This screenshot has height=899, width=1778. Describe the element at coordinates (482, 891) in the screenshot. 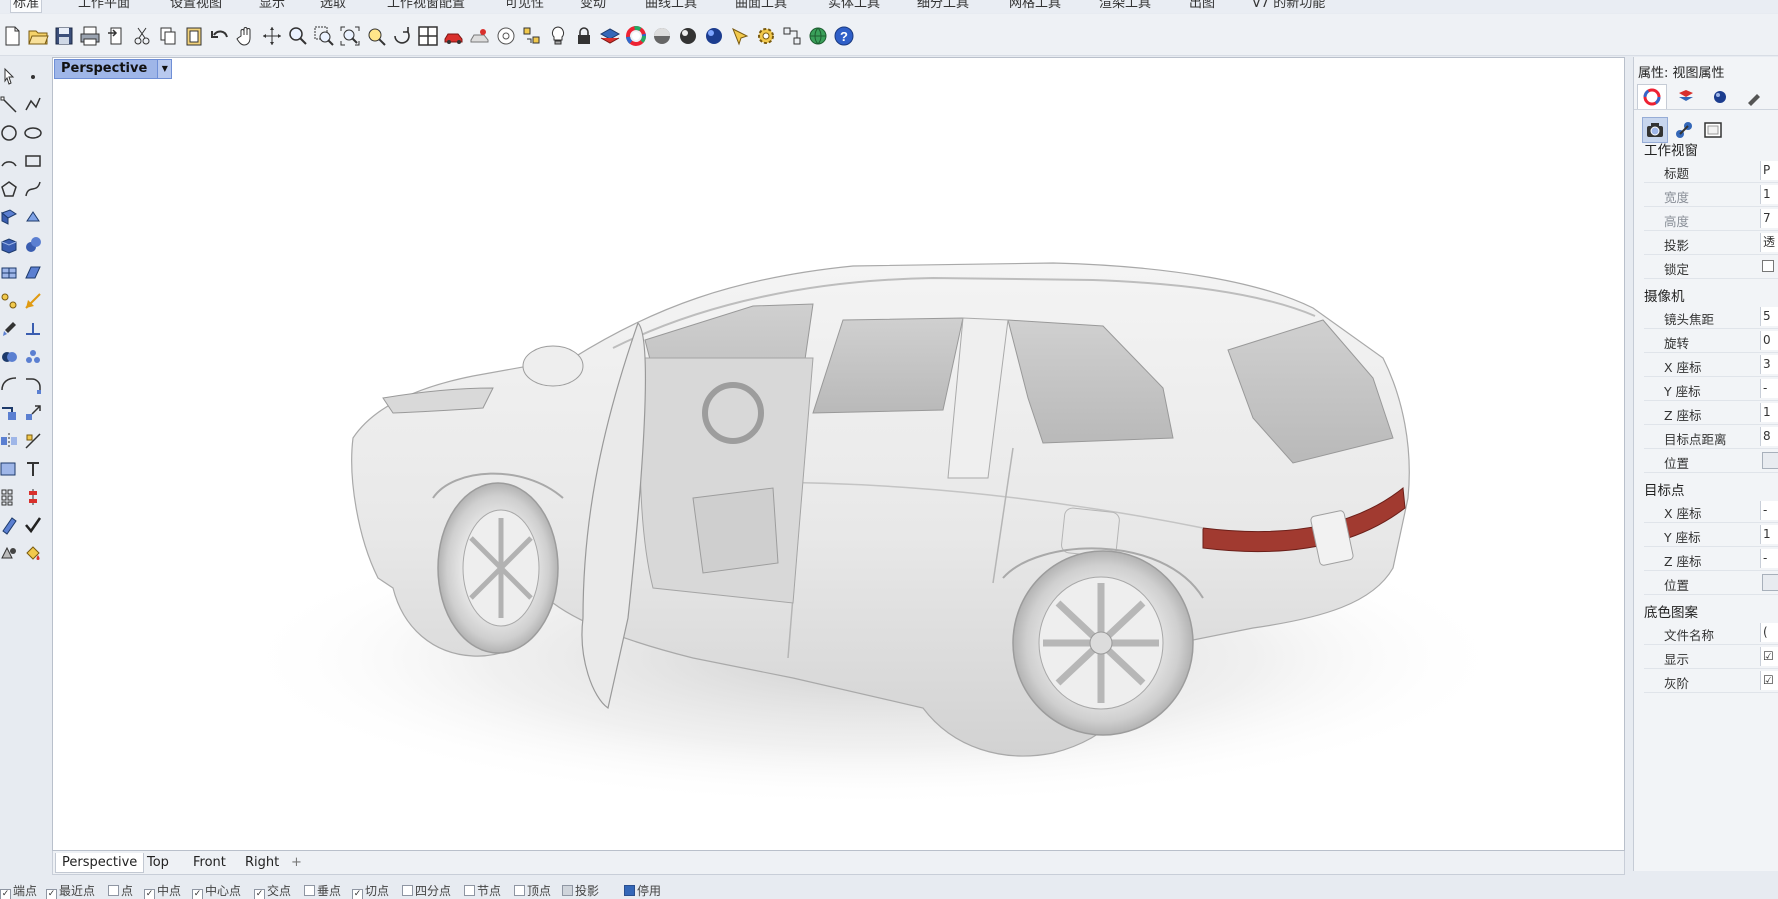

I see `osnap-knot: 节点` at that location.